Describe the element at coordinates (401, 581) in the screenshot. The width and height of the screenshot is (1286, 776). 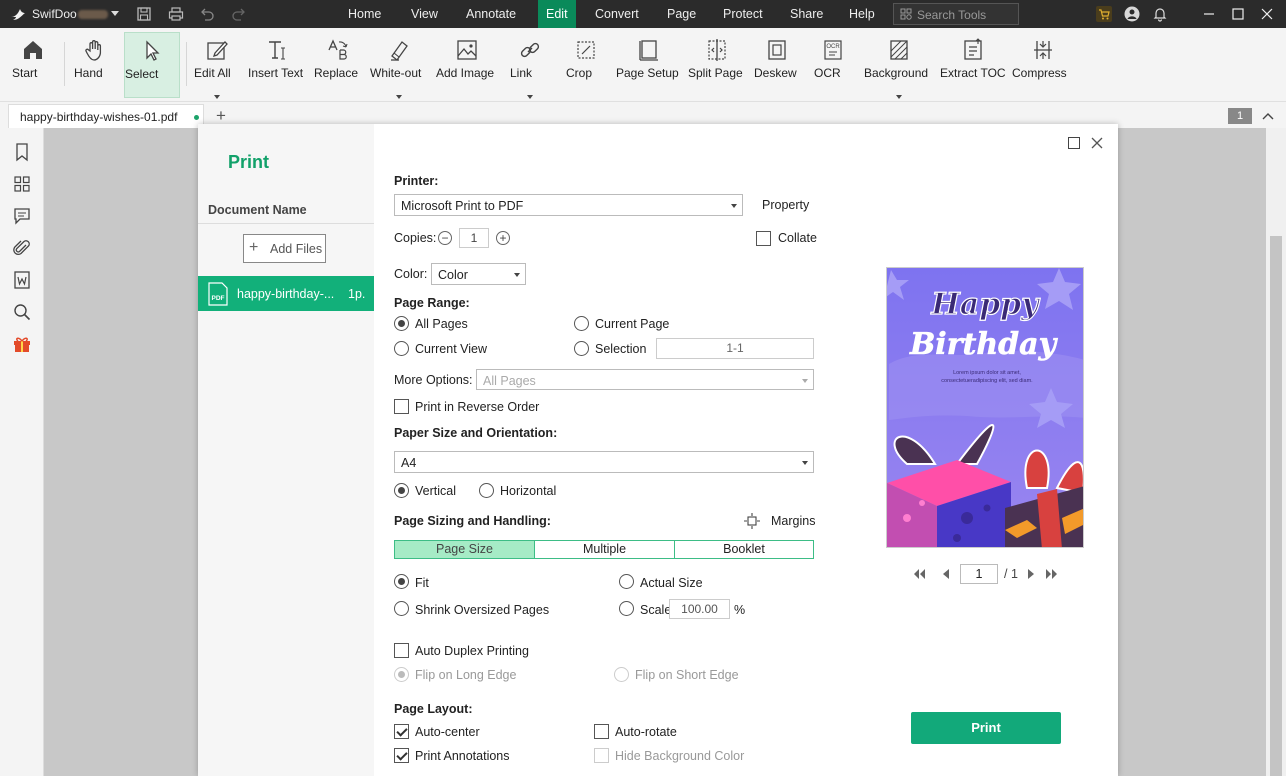
I see `fit-radio` at that location.